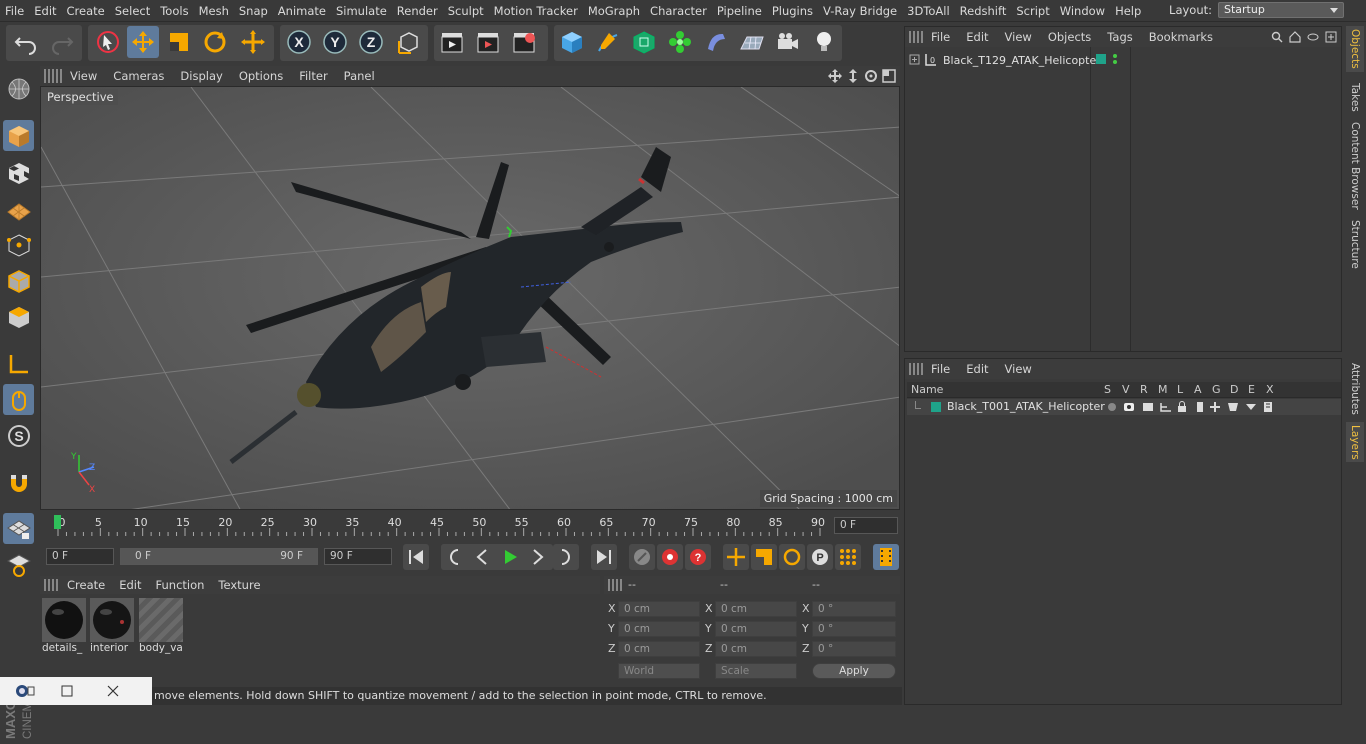  Describe the element at coordinates (792, 11) in the screenshot. I see `menu-plugins: Plugins` at that location.